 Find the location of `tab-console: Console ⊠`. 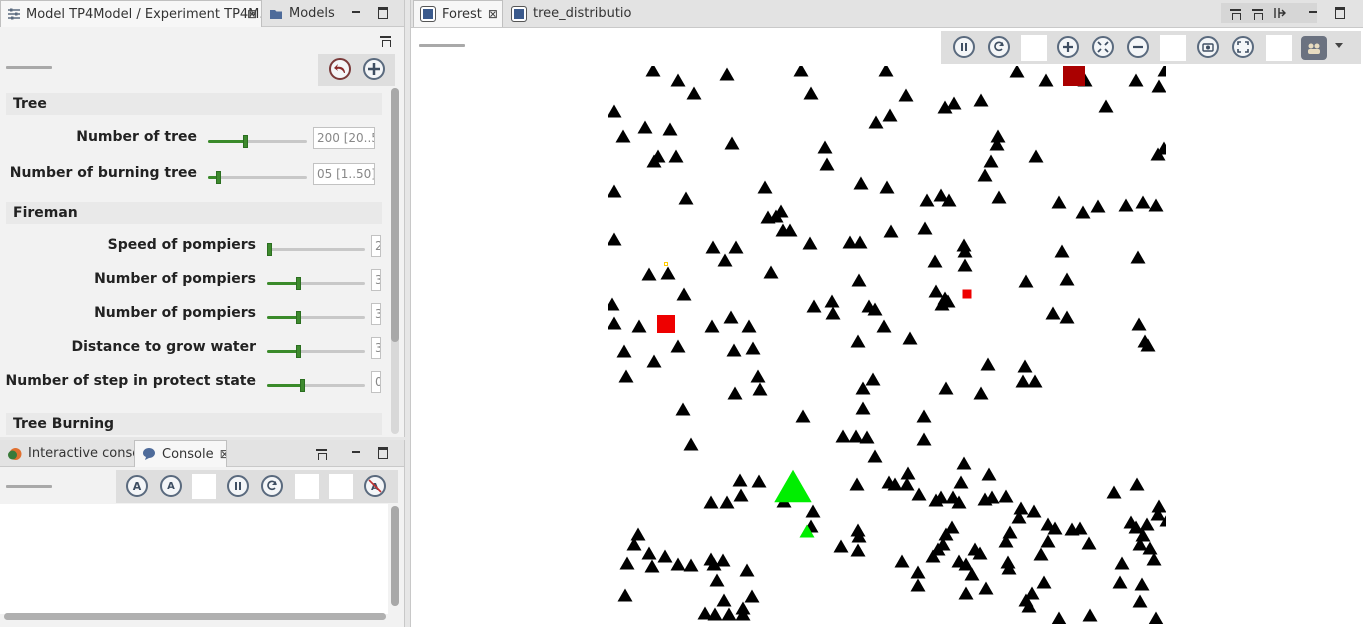

tab-console: Console ⊠ is located at coordinates (180, 453).